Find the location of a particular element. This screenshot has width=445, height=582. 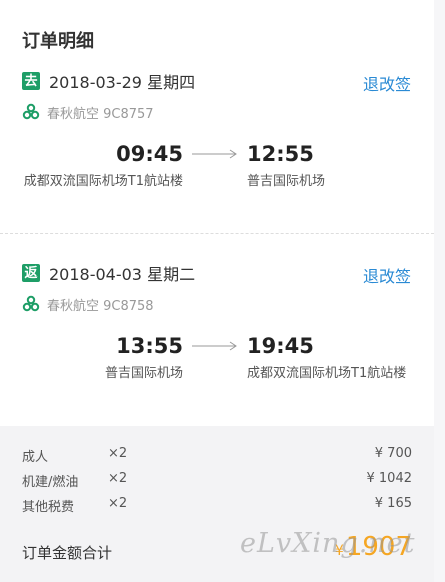

outbound-arrival-time: 12:55 is located at coordinates (280, 154).